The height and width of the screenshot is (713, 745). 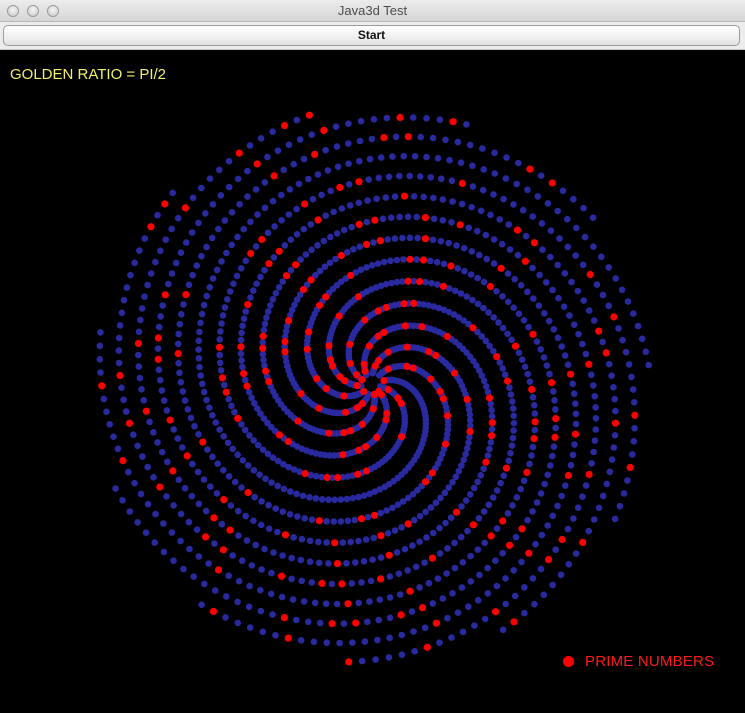 What do you see at coordinates (638, 661) in the screenshot?
I see `legend: PRIME NUMBERS` at bounding box center [638, 661].